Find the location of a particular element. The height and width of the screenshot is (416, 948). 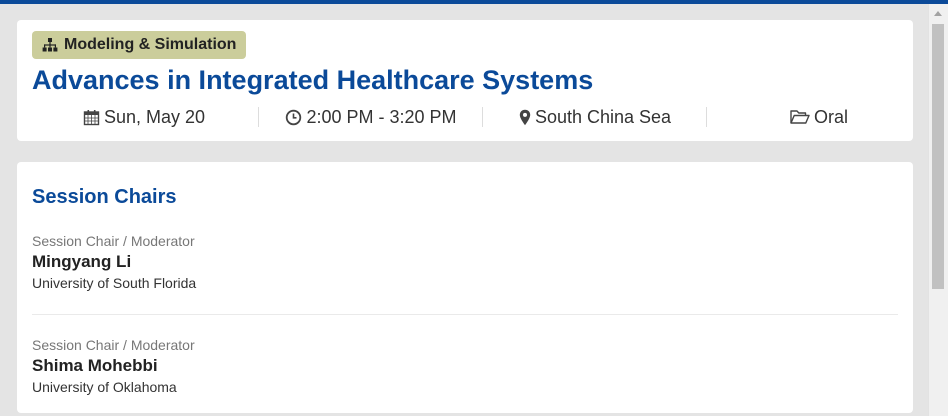

vertical-scrollbar is located at coordinates (938, 210).